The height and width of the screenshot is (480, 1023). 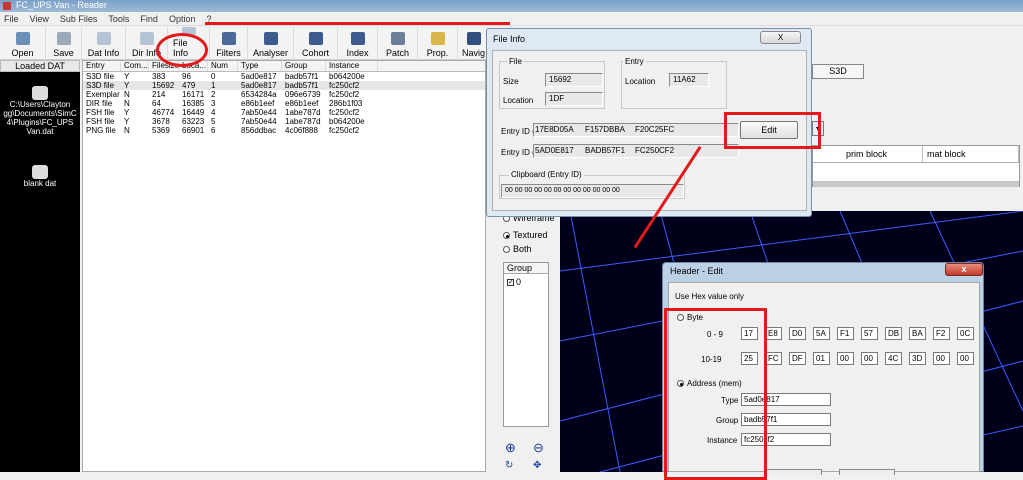 I want to click on textured-radio, so click(x=506, y=236).